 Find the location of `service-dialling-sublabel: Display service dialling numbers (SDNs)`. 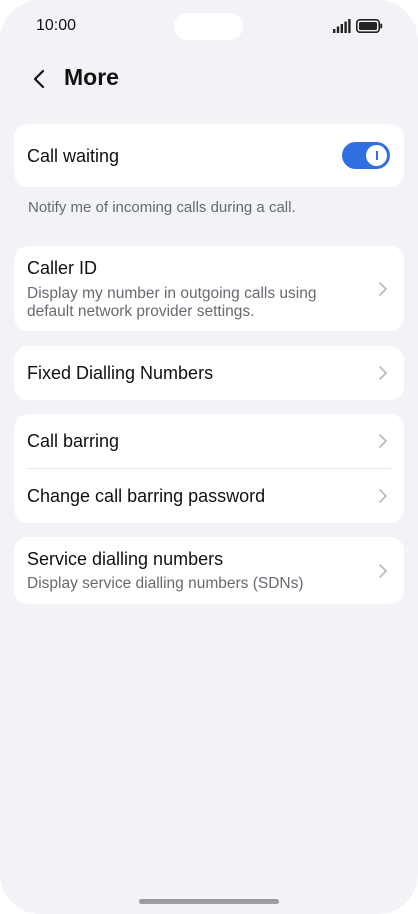

service-dialling-sublabel: Display service dialling numbers (SDNs) is located at coordinates (165, 583).